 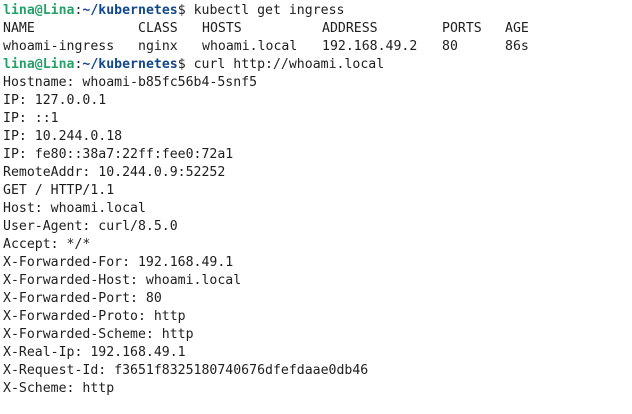 What do you see at coordinates (47, 244) in the screenshot?
I see `output-line: Accept: */*` at bounding box center [47, 244].